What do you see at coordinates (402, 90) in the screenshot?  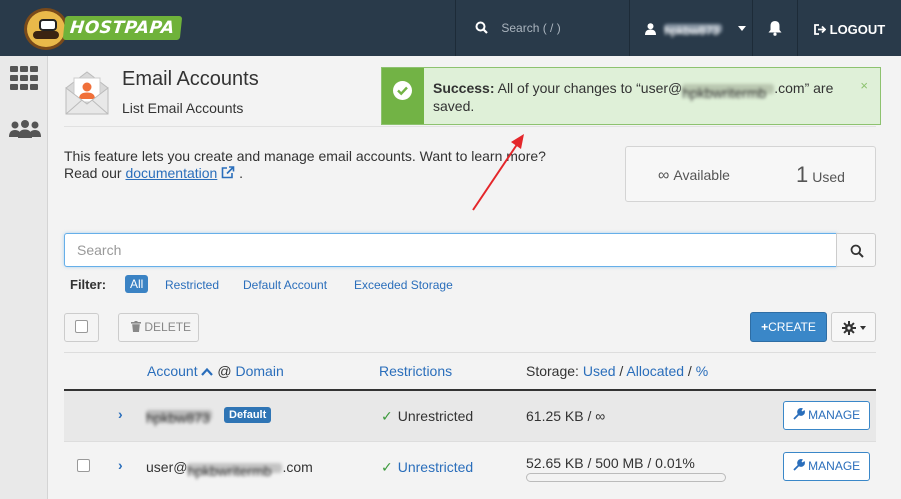 I see `check-circle-icon` at bounding box center [402, 90].